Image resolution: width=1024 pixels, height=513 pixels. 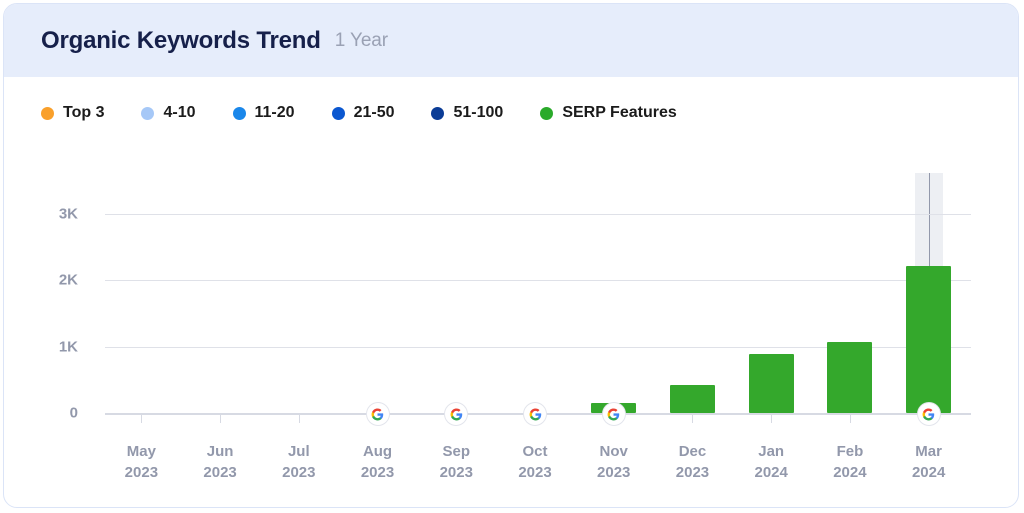 What do you see at coordinates (220, 451) in the screenshot?
I see `x-tick-month: Jun` at bounding box center [220, 451].